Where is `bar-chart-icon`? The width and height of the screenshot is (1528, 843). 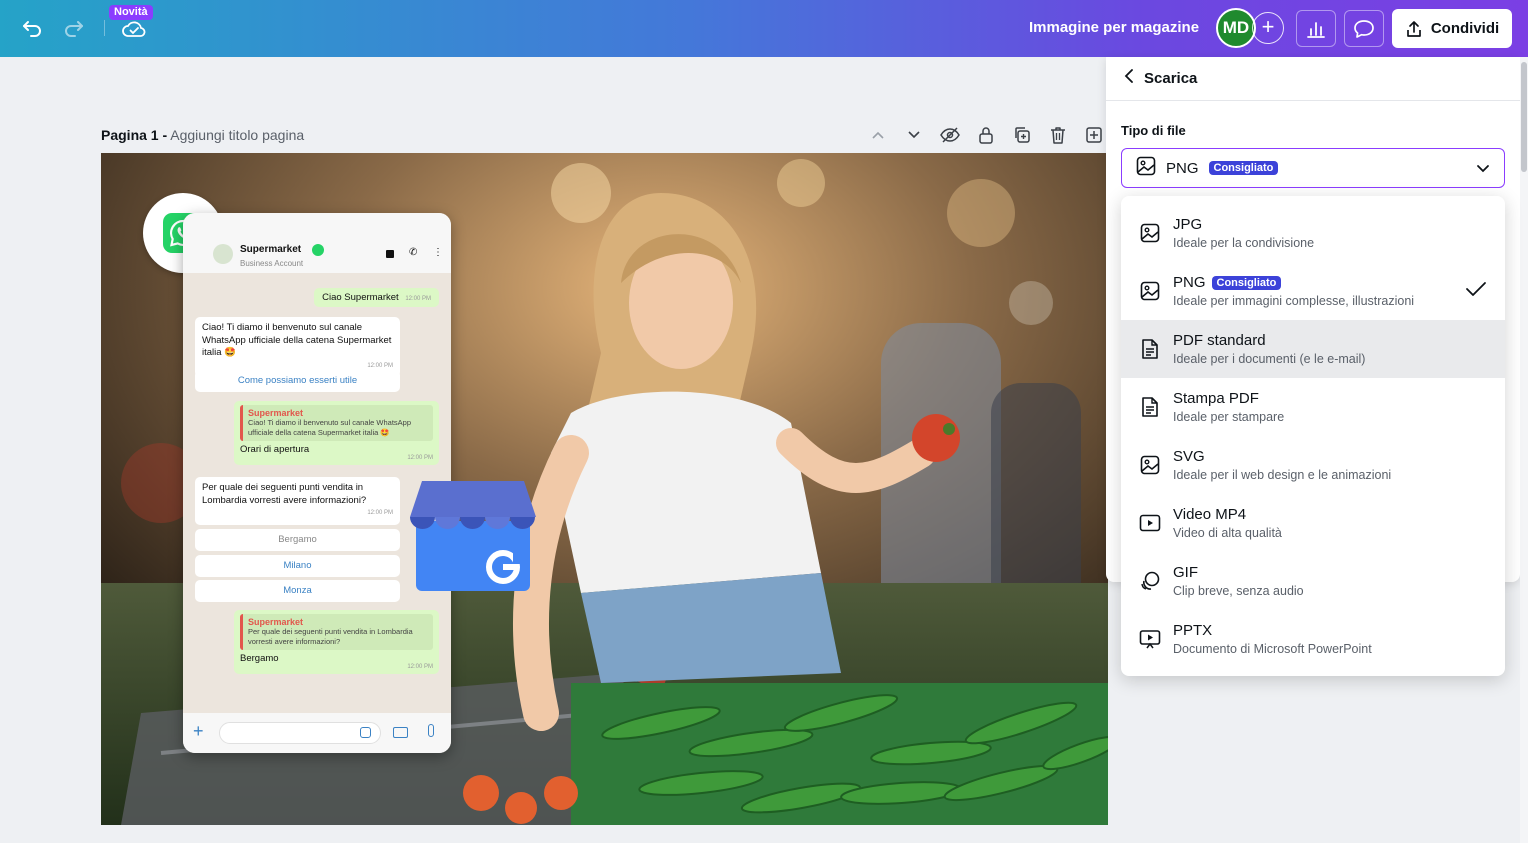 bar-chart-icon is located at coordinates (1316, 29).